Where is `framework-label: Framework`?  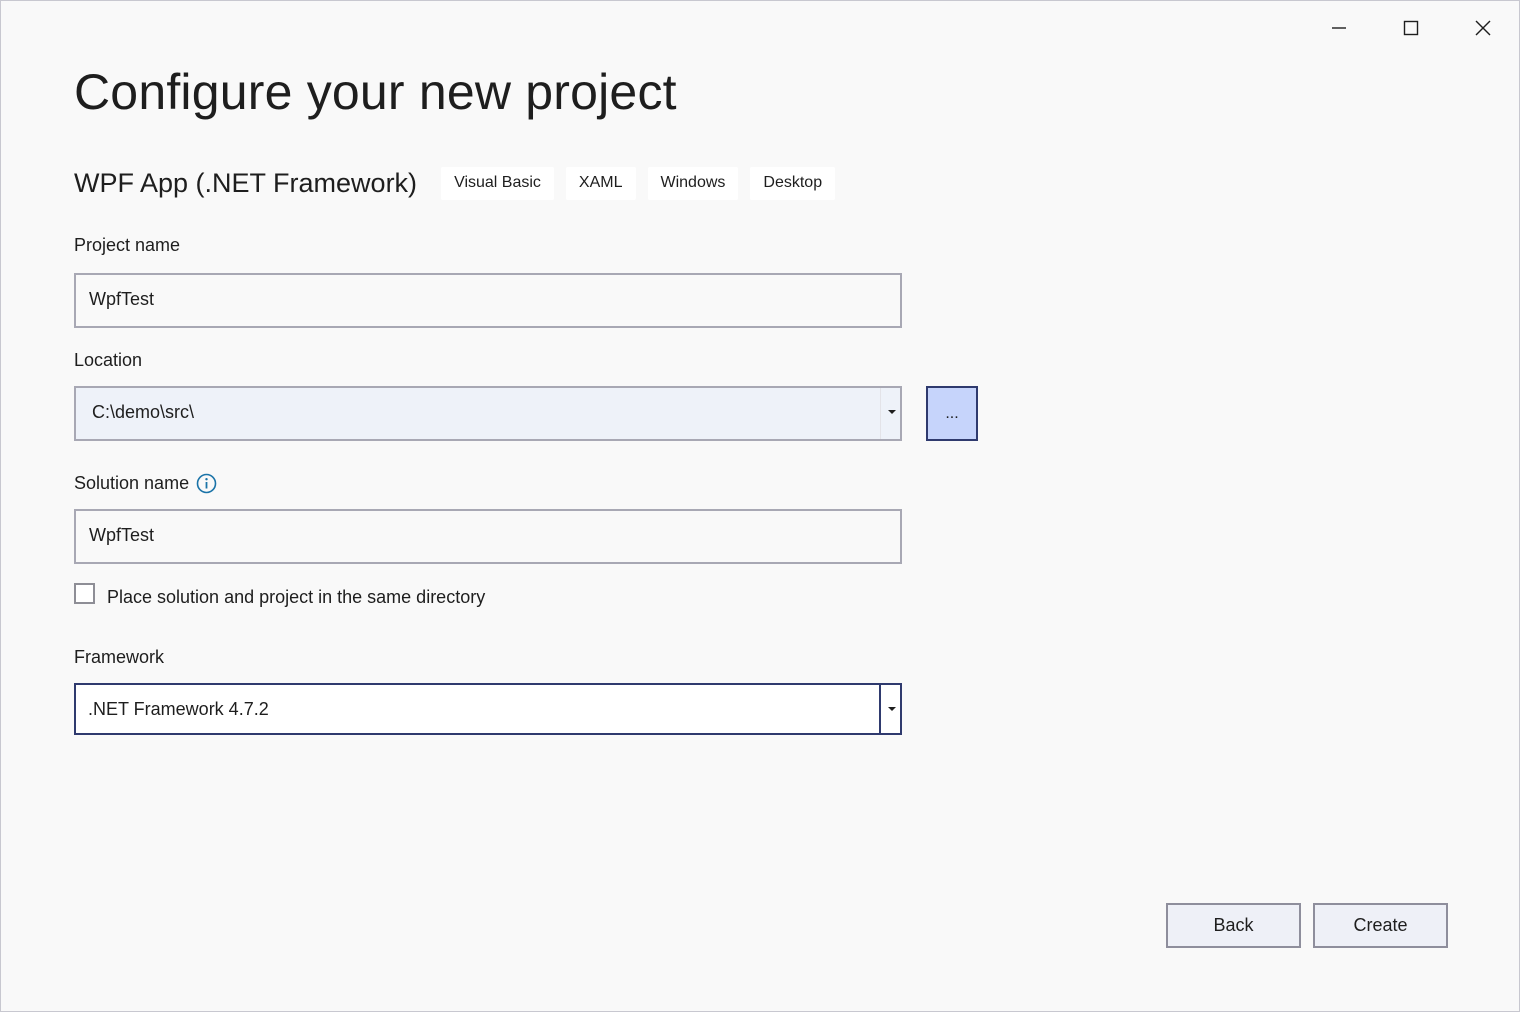
framework-label: Framework is located at coordinates (119, 657).